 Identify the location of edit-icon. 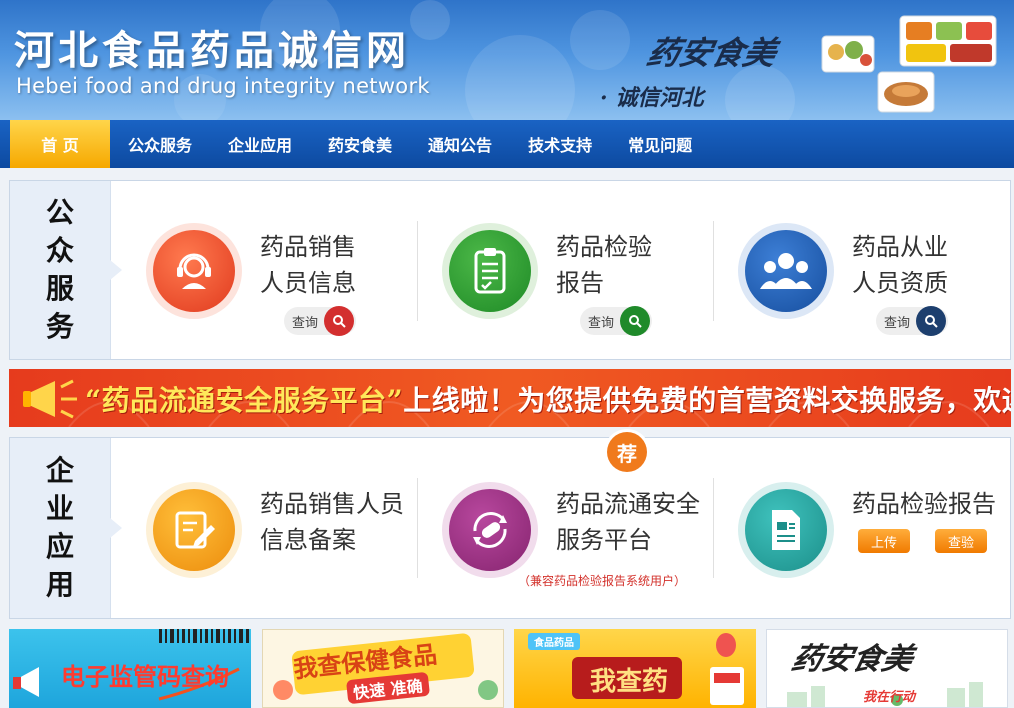
(194, 530).